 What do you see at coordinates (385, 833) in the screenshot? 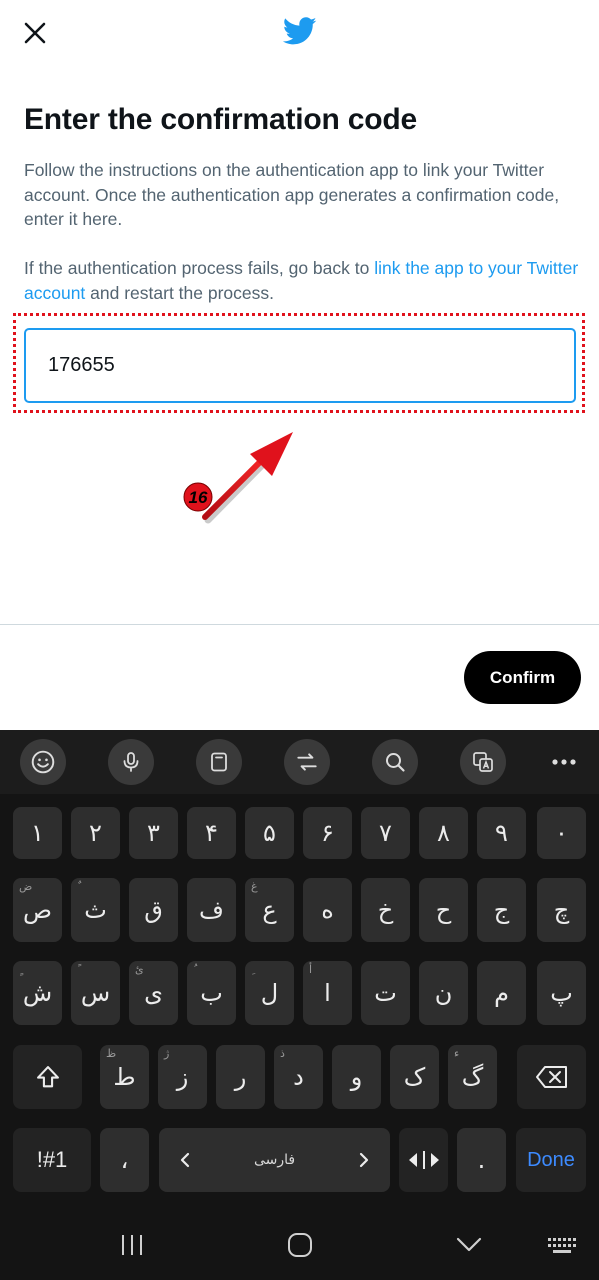
I see `key-digit: ٧` at bounding box center [385, 833].